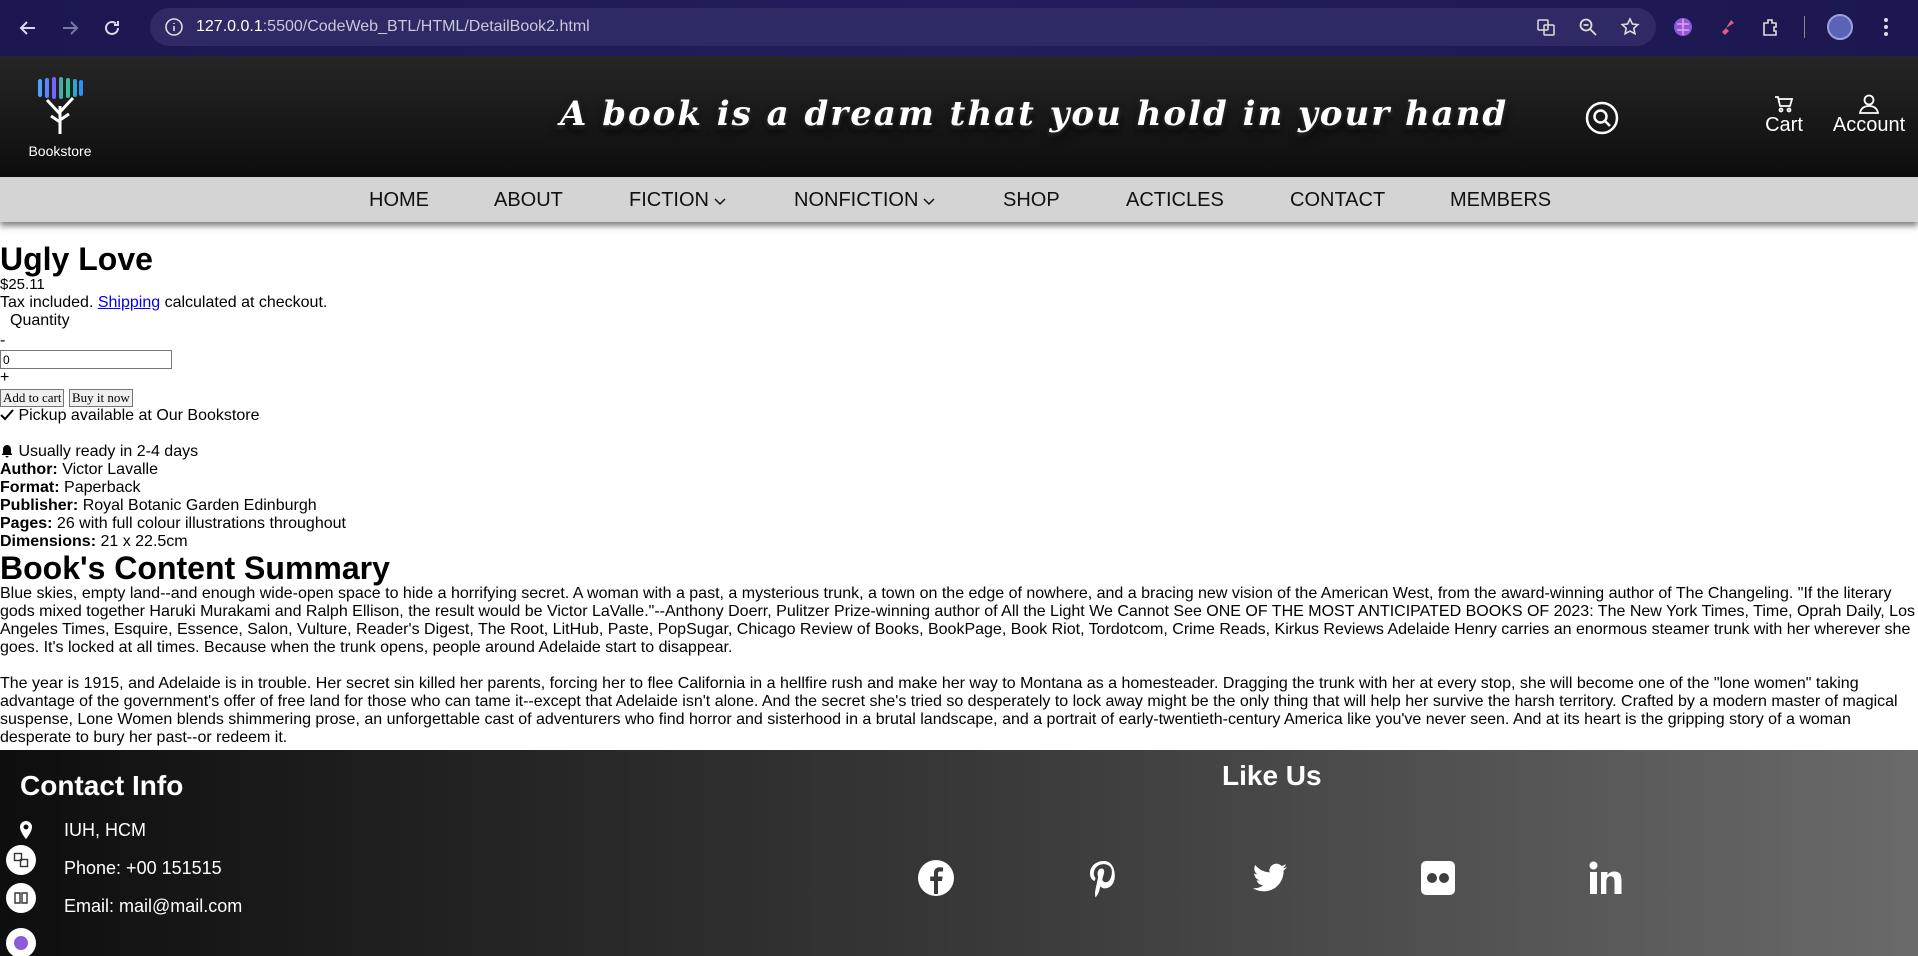  What do you see at coordinates (139, 415) in the screenshot?
I see `pickup-text: Pickup available at Our Bookstore` at bounding box center [139, 415].